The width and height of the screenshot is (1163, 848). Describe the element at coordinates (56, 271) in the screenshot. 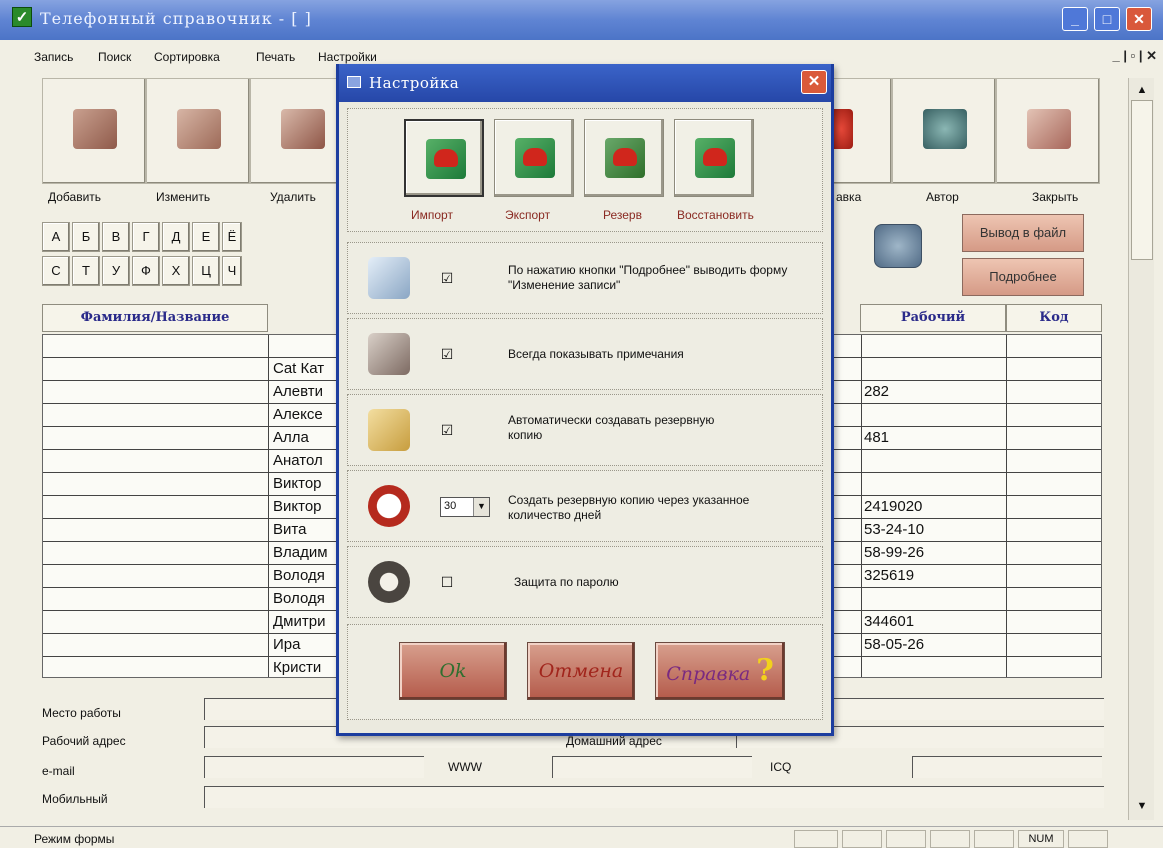

I see `letter-button: С` at that location.